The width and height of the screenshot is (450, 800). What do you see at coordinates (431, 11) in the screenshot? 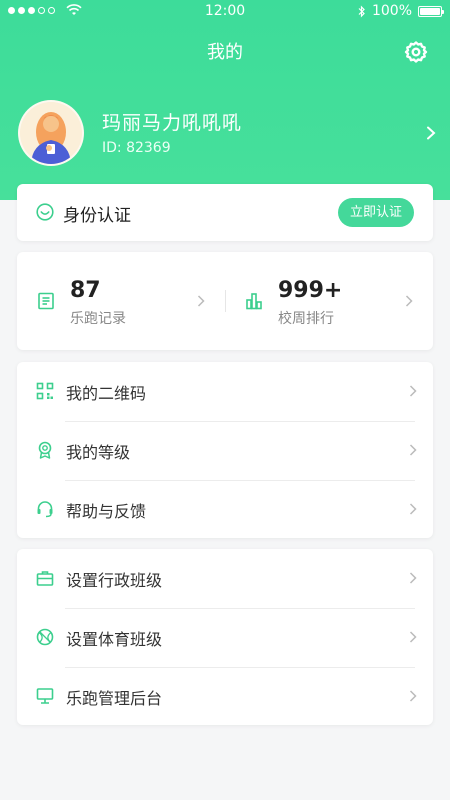
I see `battery-icon` at bounding box center [431, 11].